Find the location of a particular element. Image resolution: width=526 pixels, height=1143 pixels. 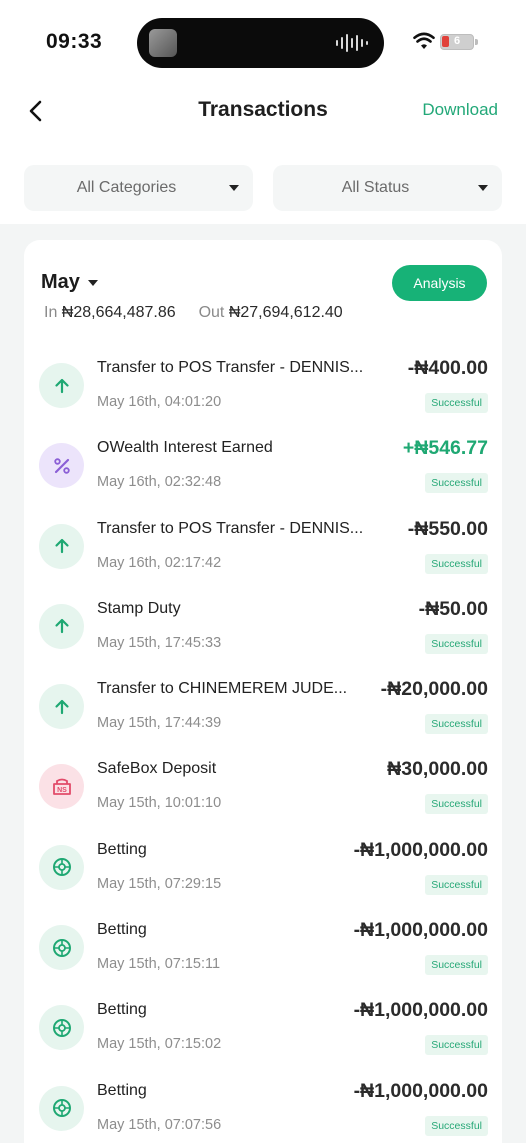

battery-icon: 6 is located at coordinates (459, 42).